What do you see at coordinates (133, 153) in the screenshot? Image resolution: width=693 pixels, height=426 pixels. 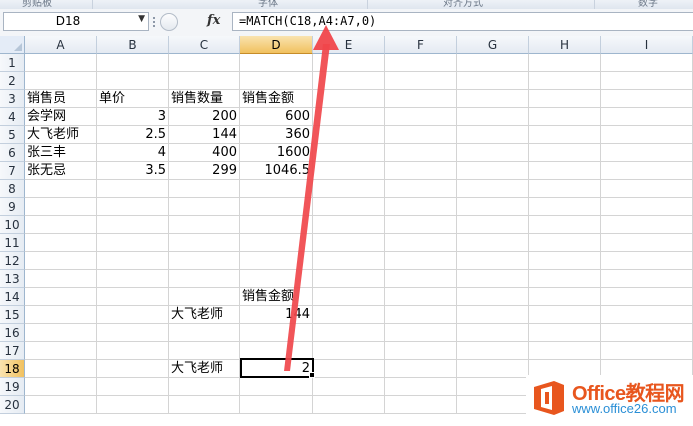 I see `cell-b6: 4` at bounding box center [133, 153].